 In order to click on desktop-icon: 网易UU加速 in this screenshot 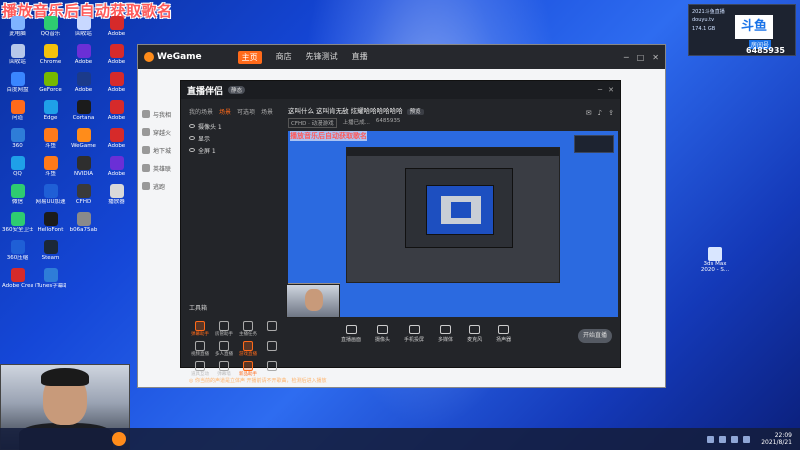, I will do `click(50, 198)`.